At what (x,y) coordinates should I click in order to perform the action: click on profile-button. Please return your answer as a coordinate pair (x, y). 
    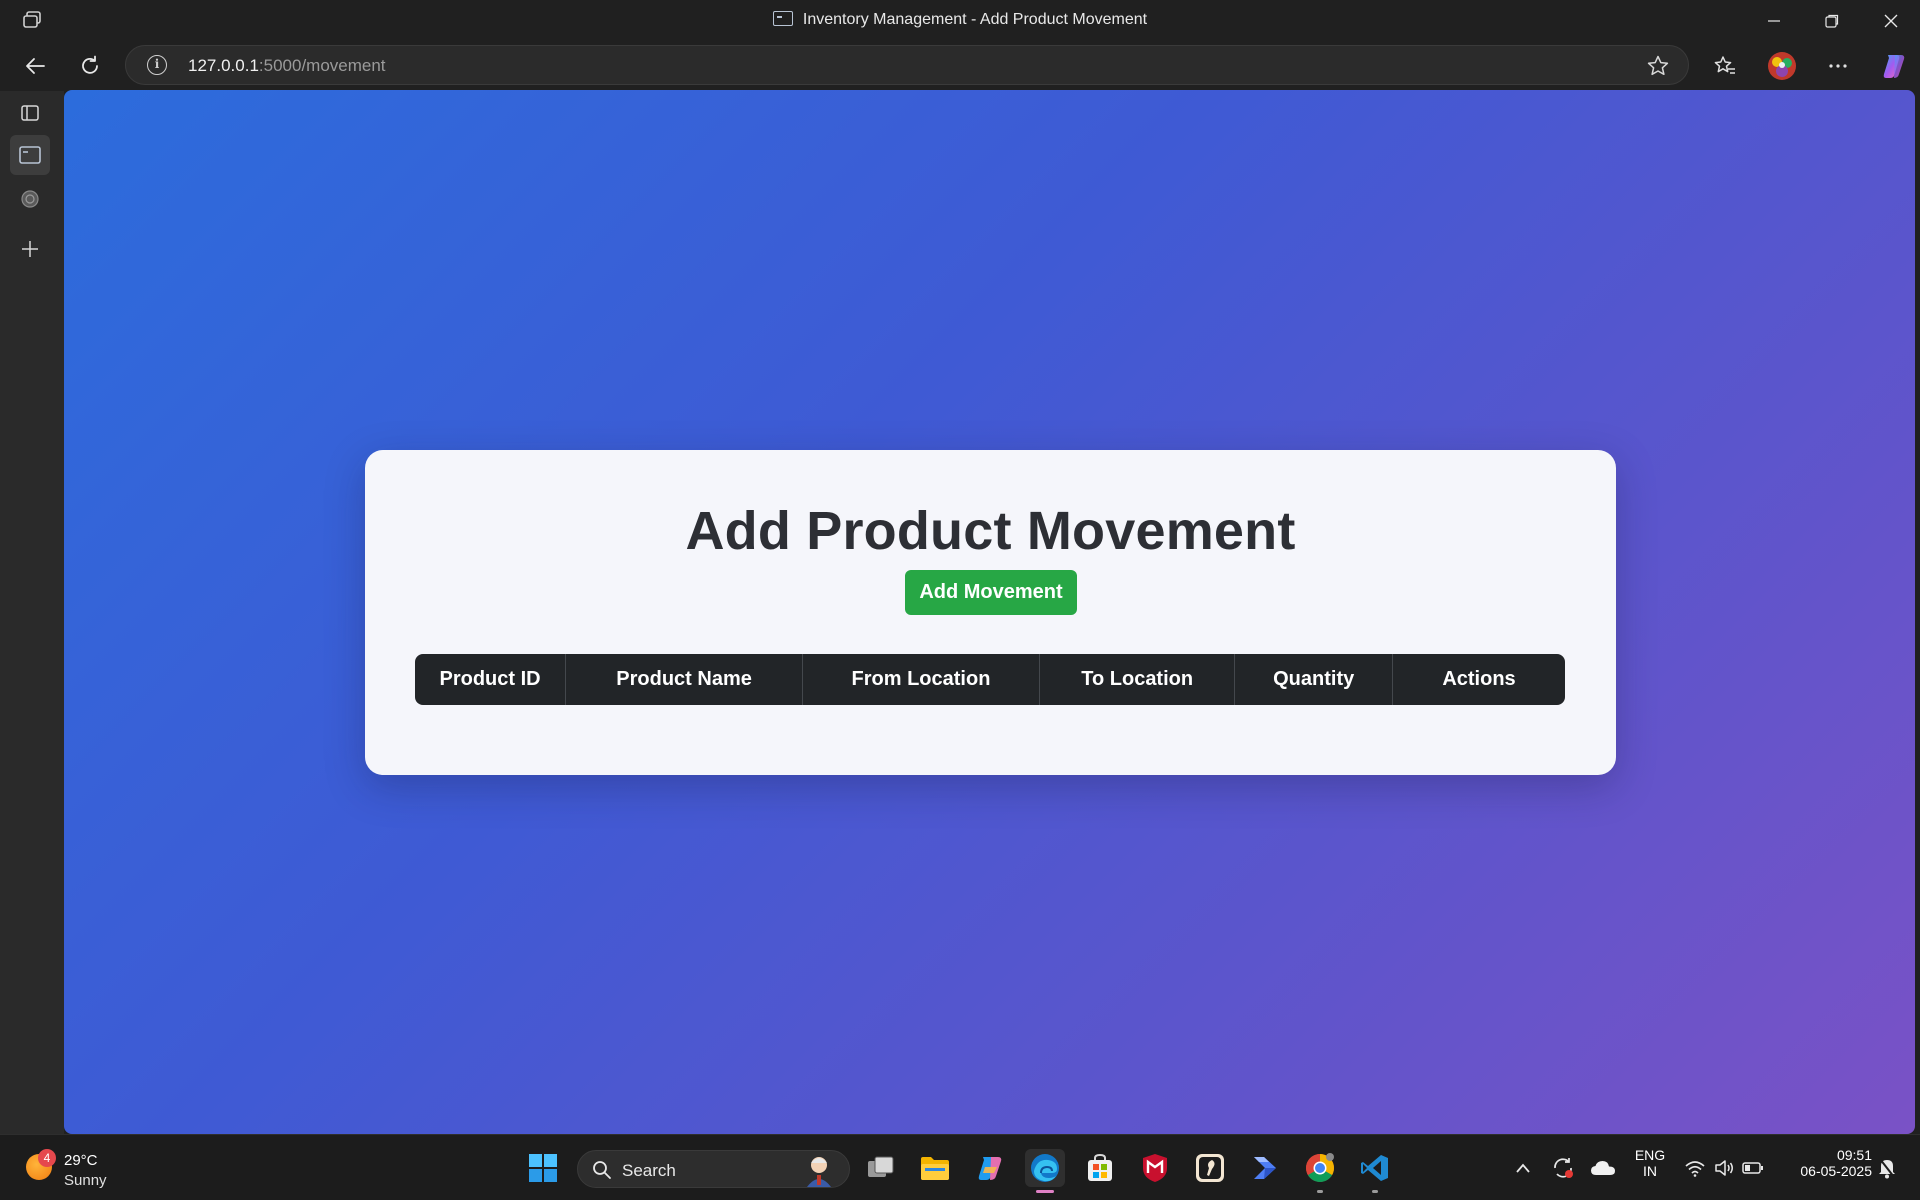
    Looking at the image, I should click on (1782, 66).